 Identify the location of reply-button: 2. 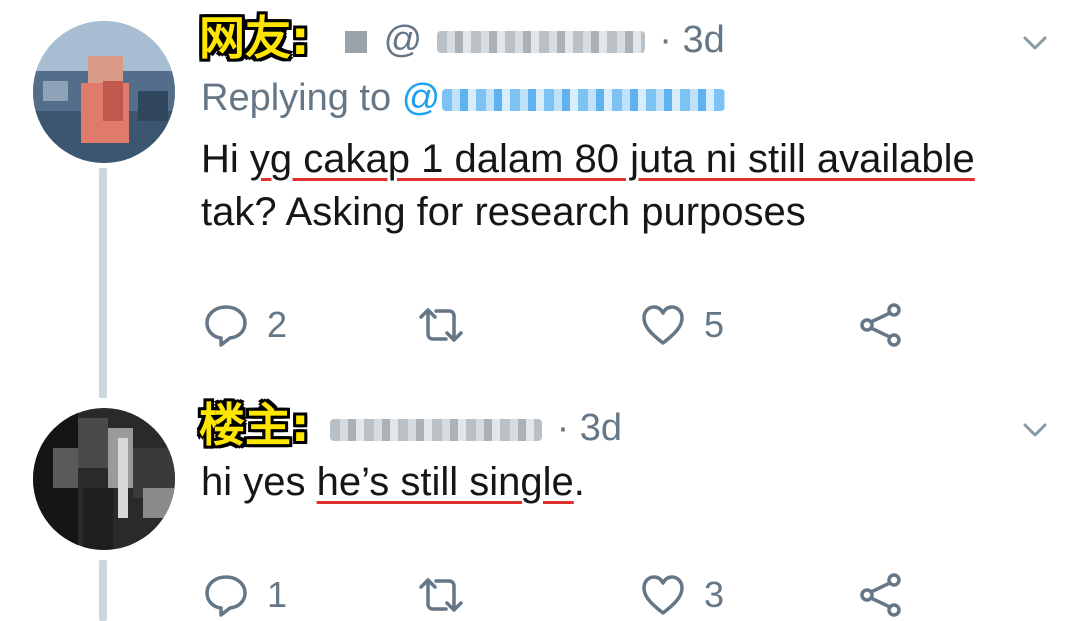
(245, 325).